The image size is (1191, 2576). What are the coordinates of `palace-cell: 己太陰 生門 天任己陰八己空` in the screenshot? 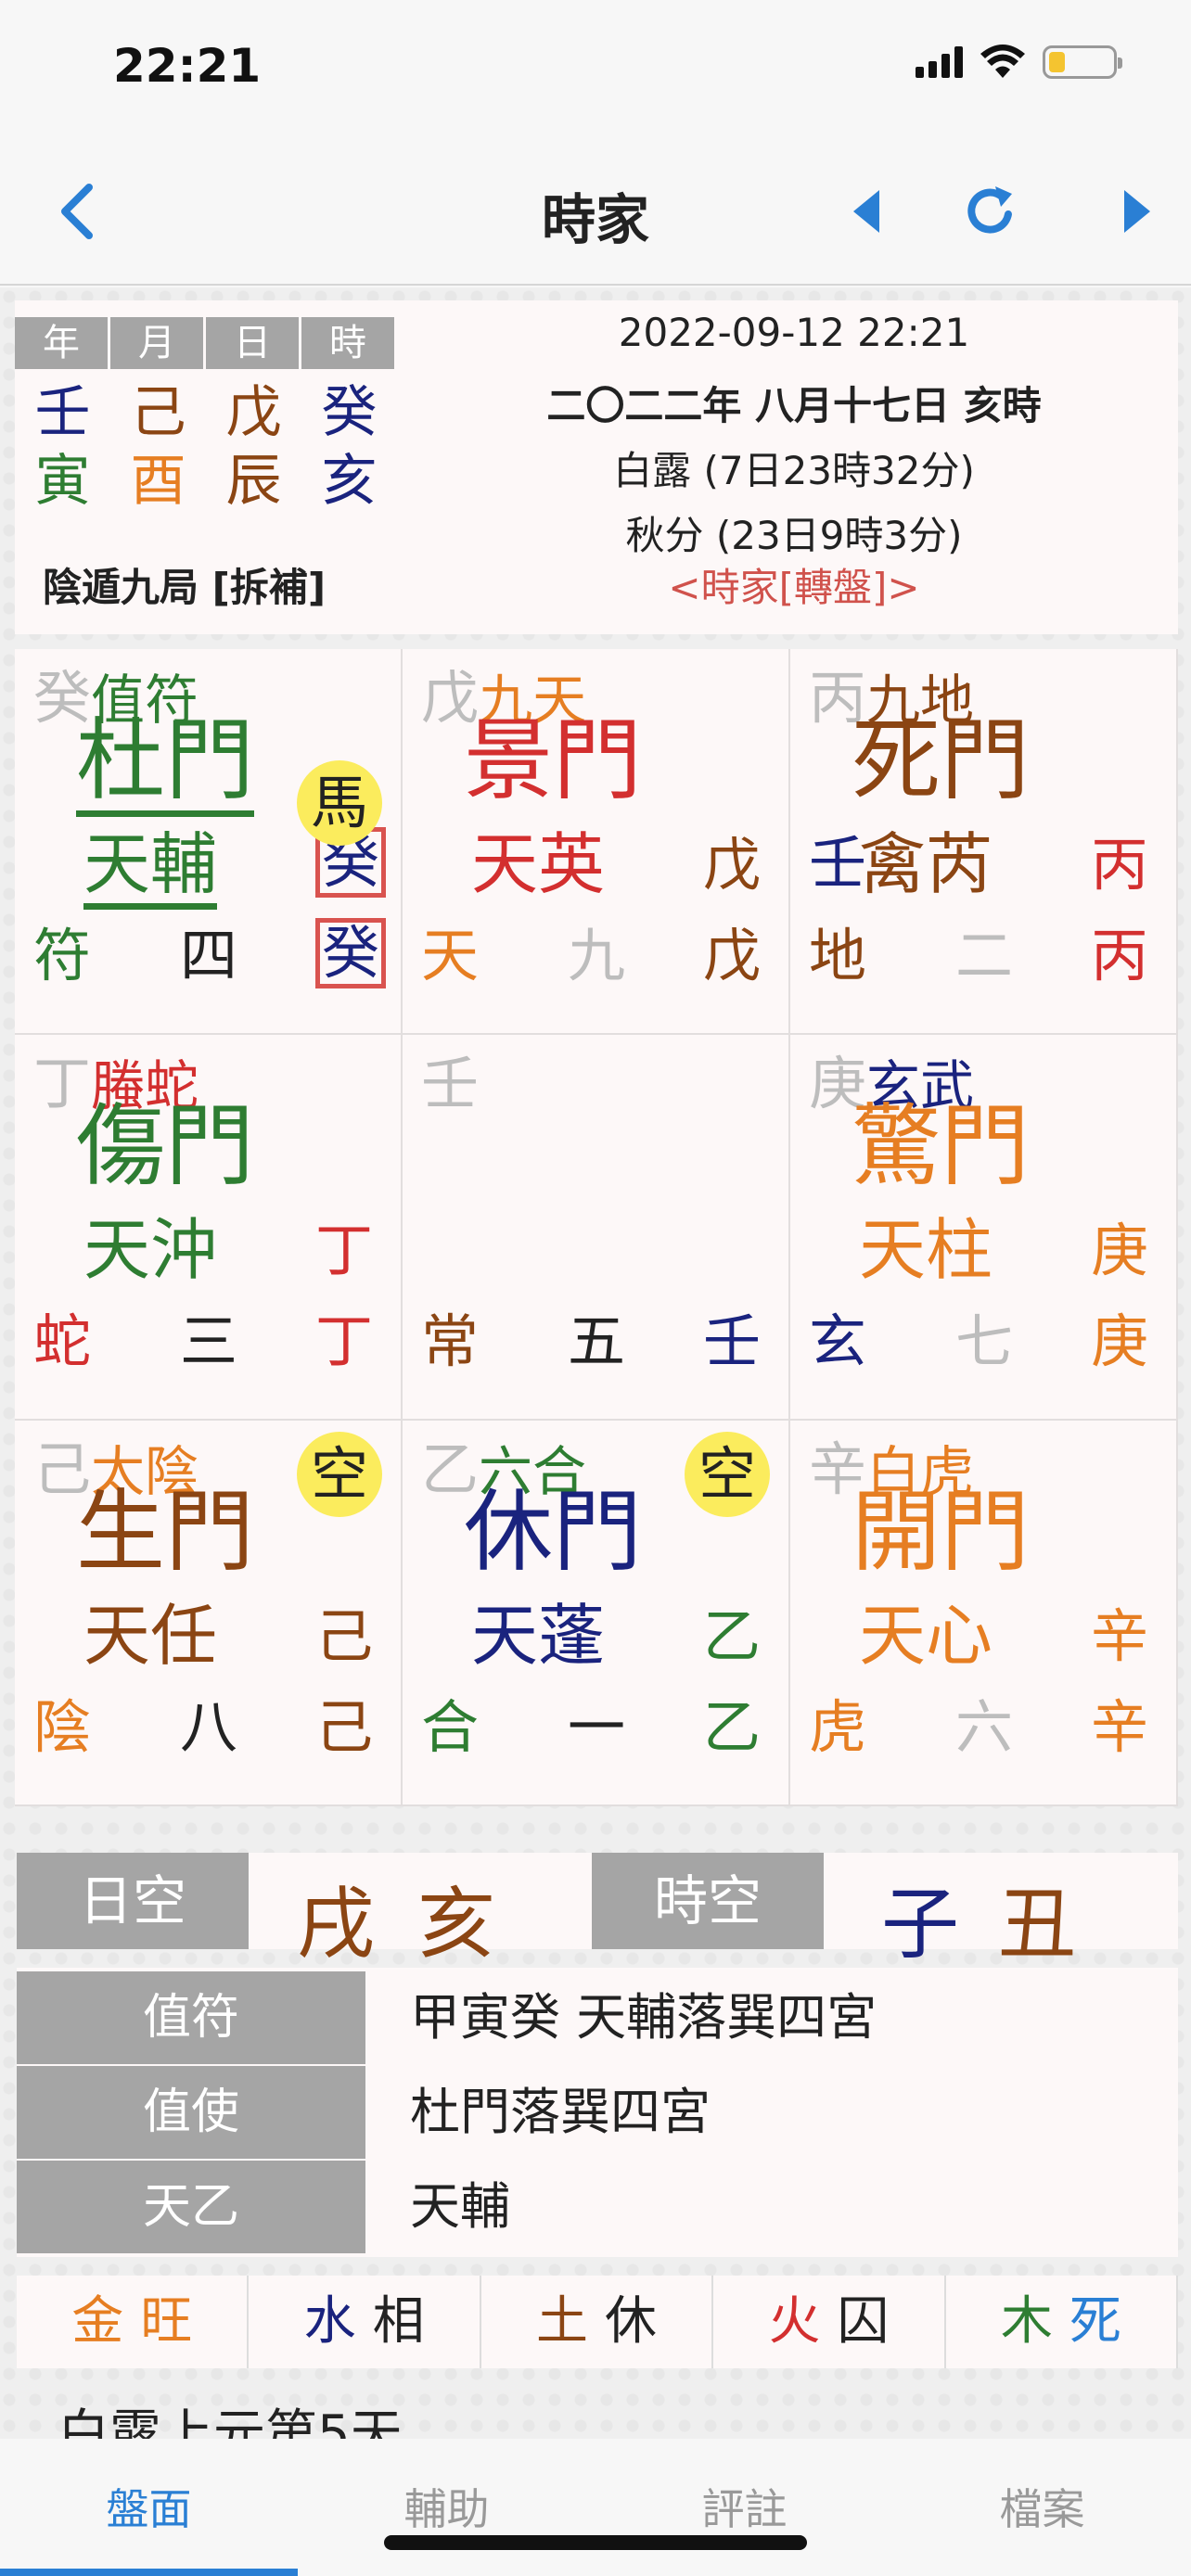 It's located at (209, 1613).